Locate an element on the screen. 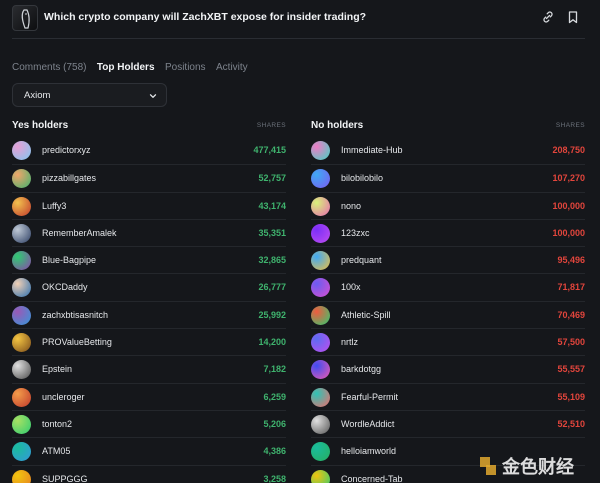  holder-name: OKCDaddy is located at coordinates (65, 287).